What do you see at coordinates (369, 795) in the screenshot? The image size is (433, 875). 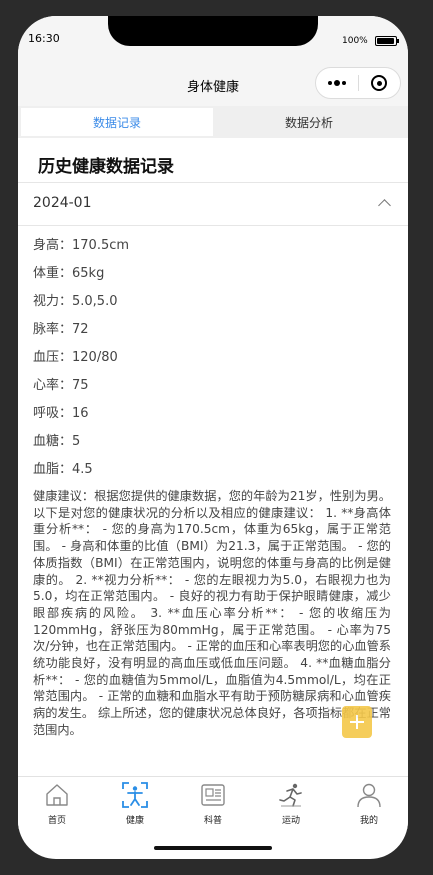 I see `profile-icon` at bounding box center [369, 795].